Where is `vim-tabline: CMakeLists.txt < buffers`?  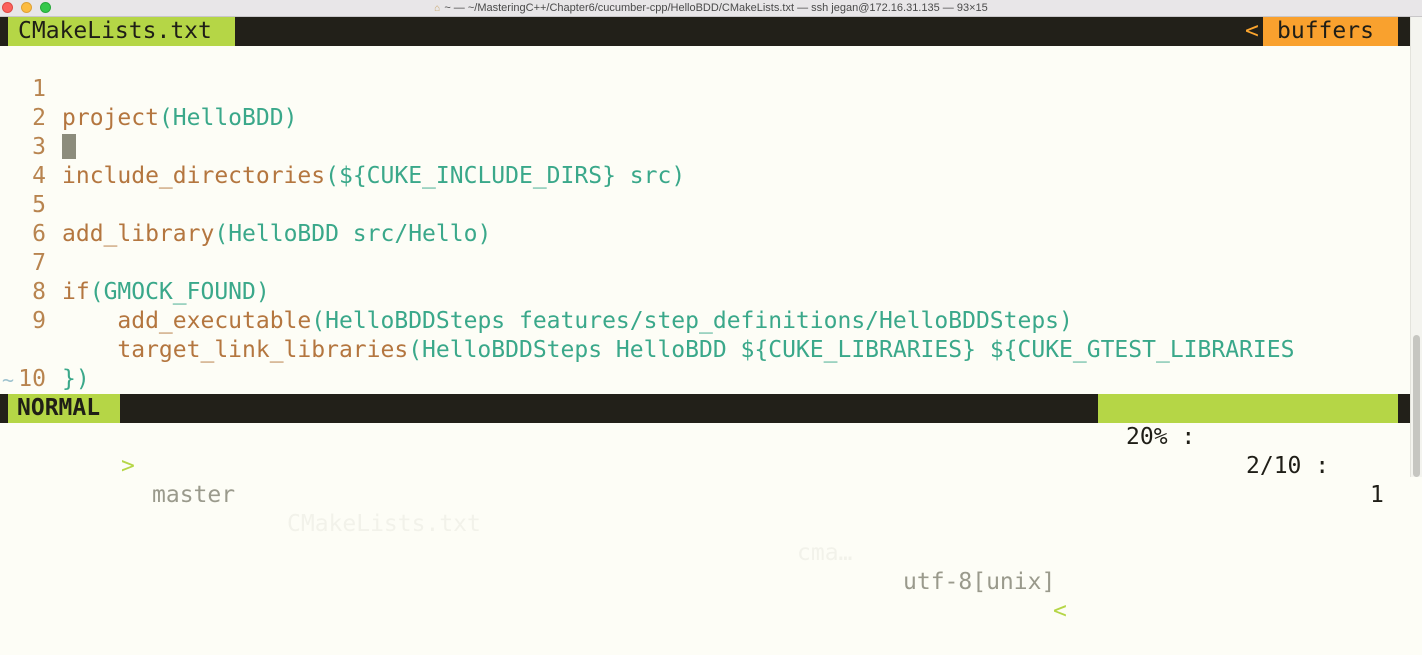
vim-tabline: CMakeLists.txt < buffers is located at coordinates (711, 31).